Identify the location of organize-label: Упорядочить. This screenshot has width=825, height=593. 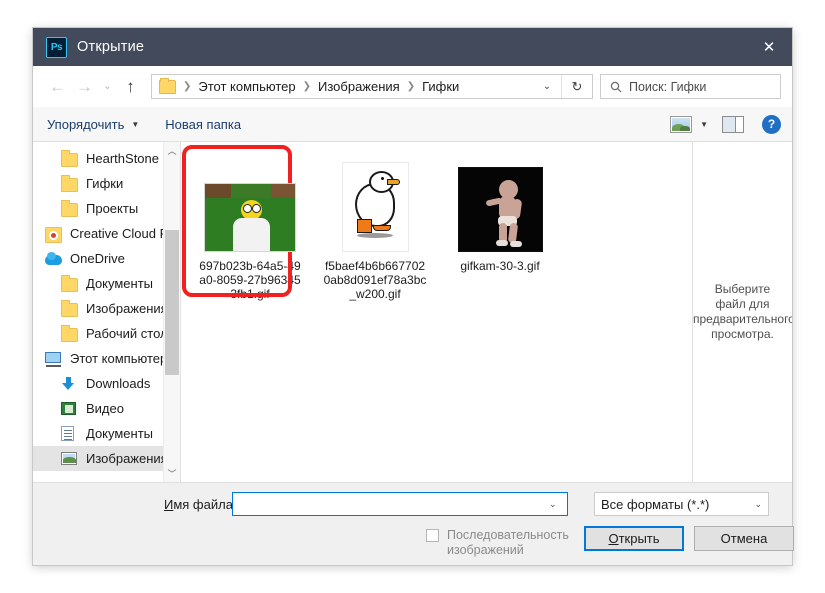
(86, 124).